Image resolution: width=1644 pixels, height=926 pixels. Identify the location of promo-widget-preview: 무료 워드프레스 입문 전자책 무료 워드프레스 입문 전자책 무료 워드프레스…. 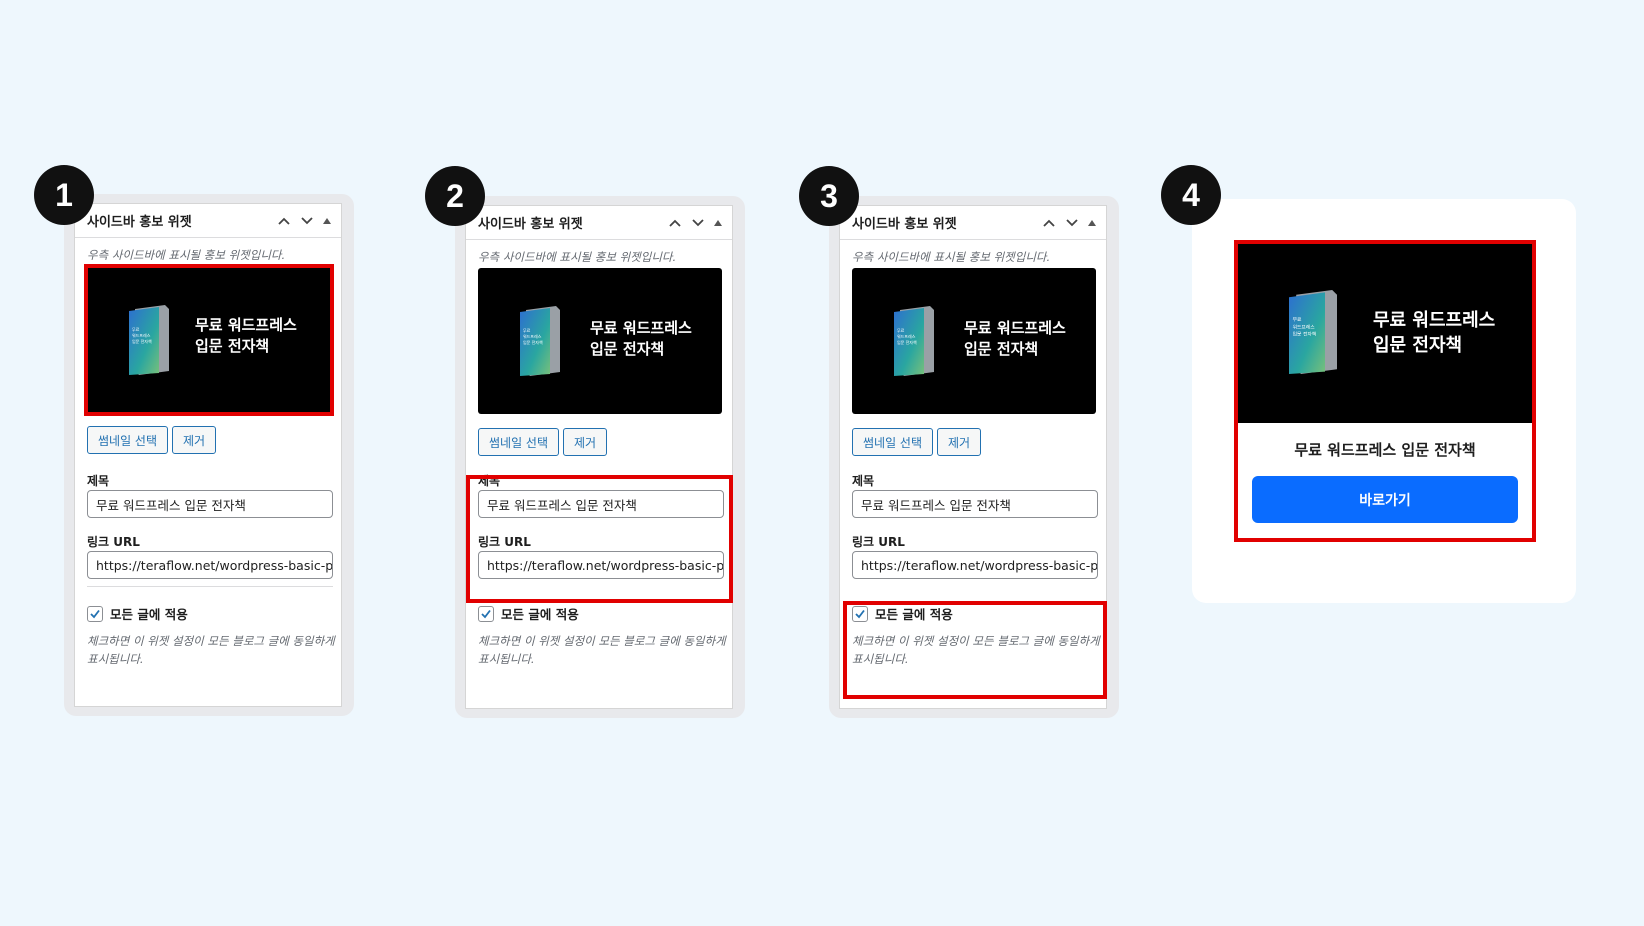
(1385, 391).